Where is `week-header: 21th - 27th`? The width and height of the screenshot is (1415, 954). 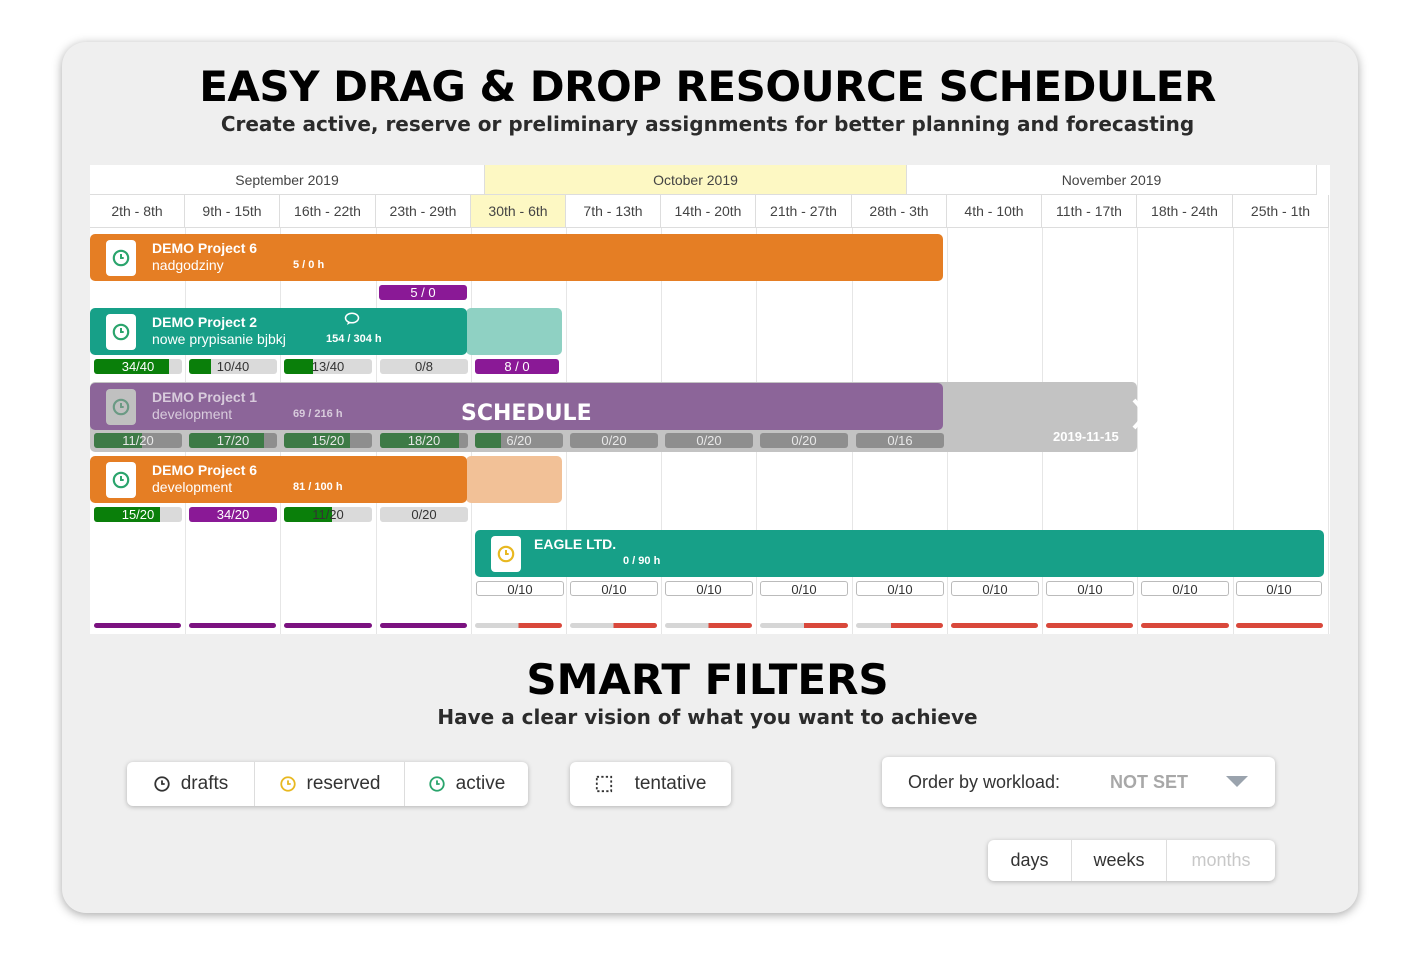
week-header: 21th - 27th is located at coordinates (804, 211).